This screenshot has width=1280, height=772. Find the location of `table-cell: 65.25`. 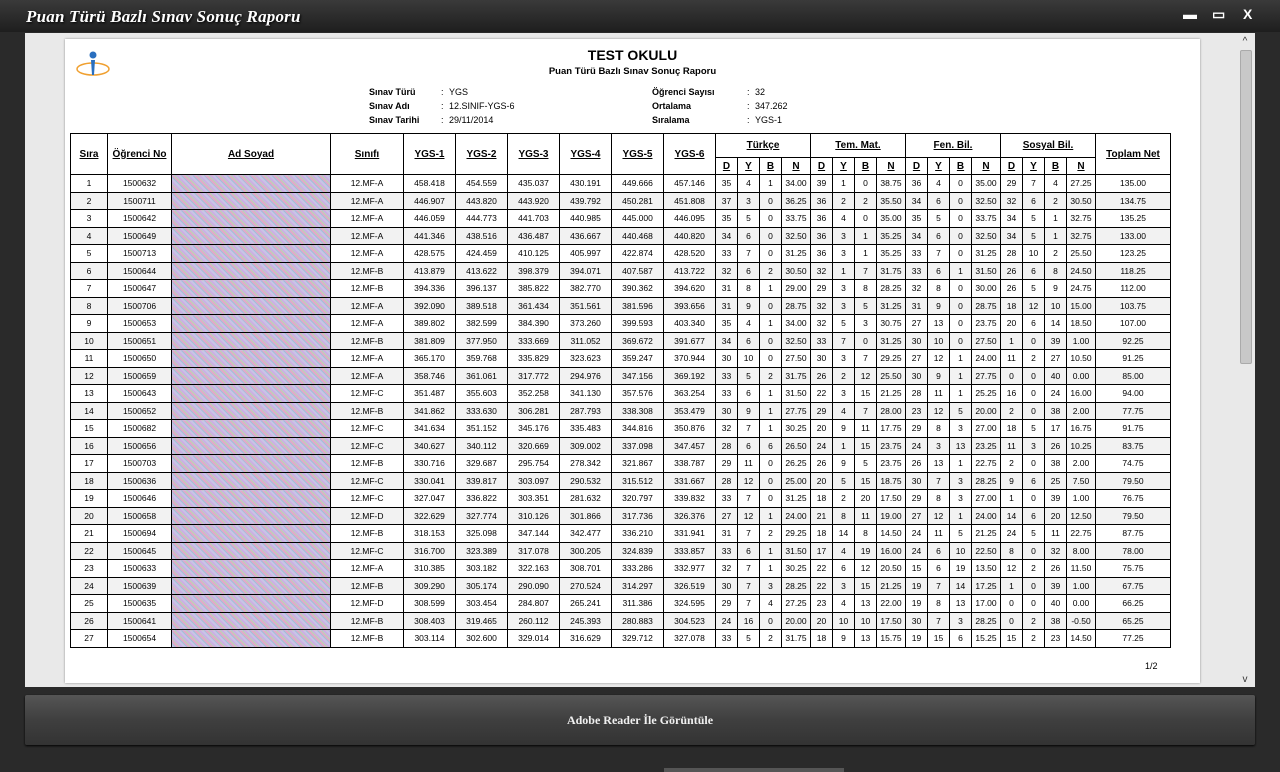

table-cell: 65.25 is located at coordinates (1133, 620).